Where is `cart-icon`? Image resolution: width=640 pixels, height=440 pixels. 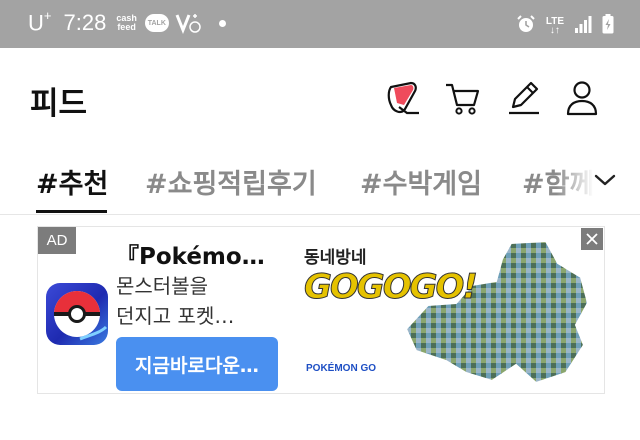
cart-icon is located at coordinates (463, 99).